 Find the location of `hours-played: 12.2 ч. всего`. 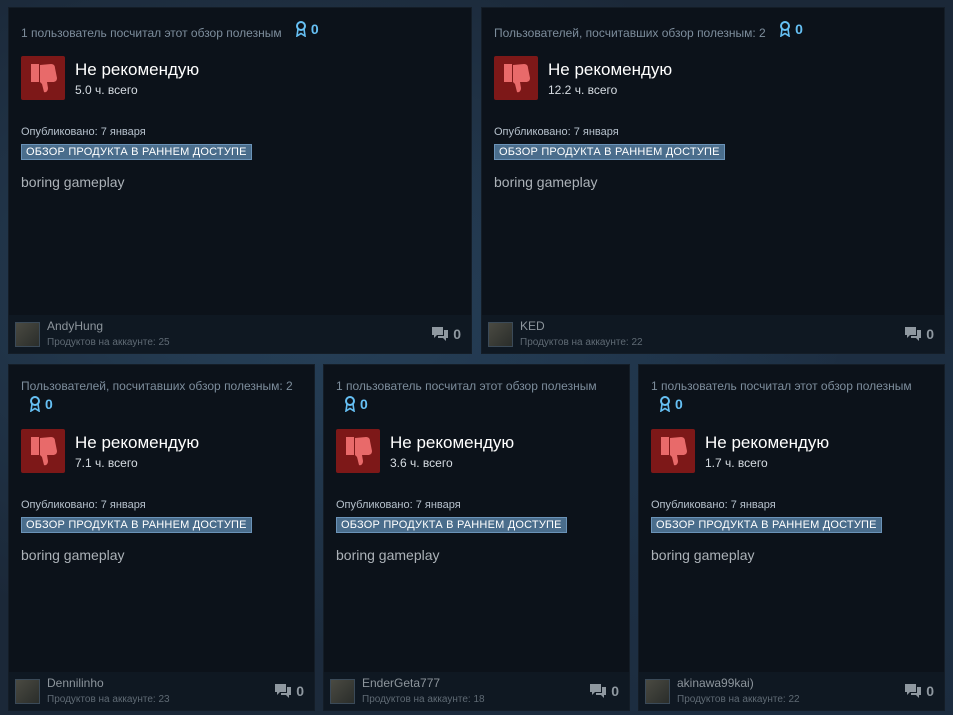

hours-played: 12.2 ч. всего is located at coordinates (583, 89).